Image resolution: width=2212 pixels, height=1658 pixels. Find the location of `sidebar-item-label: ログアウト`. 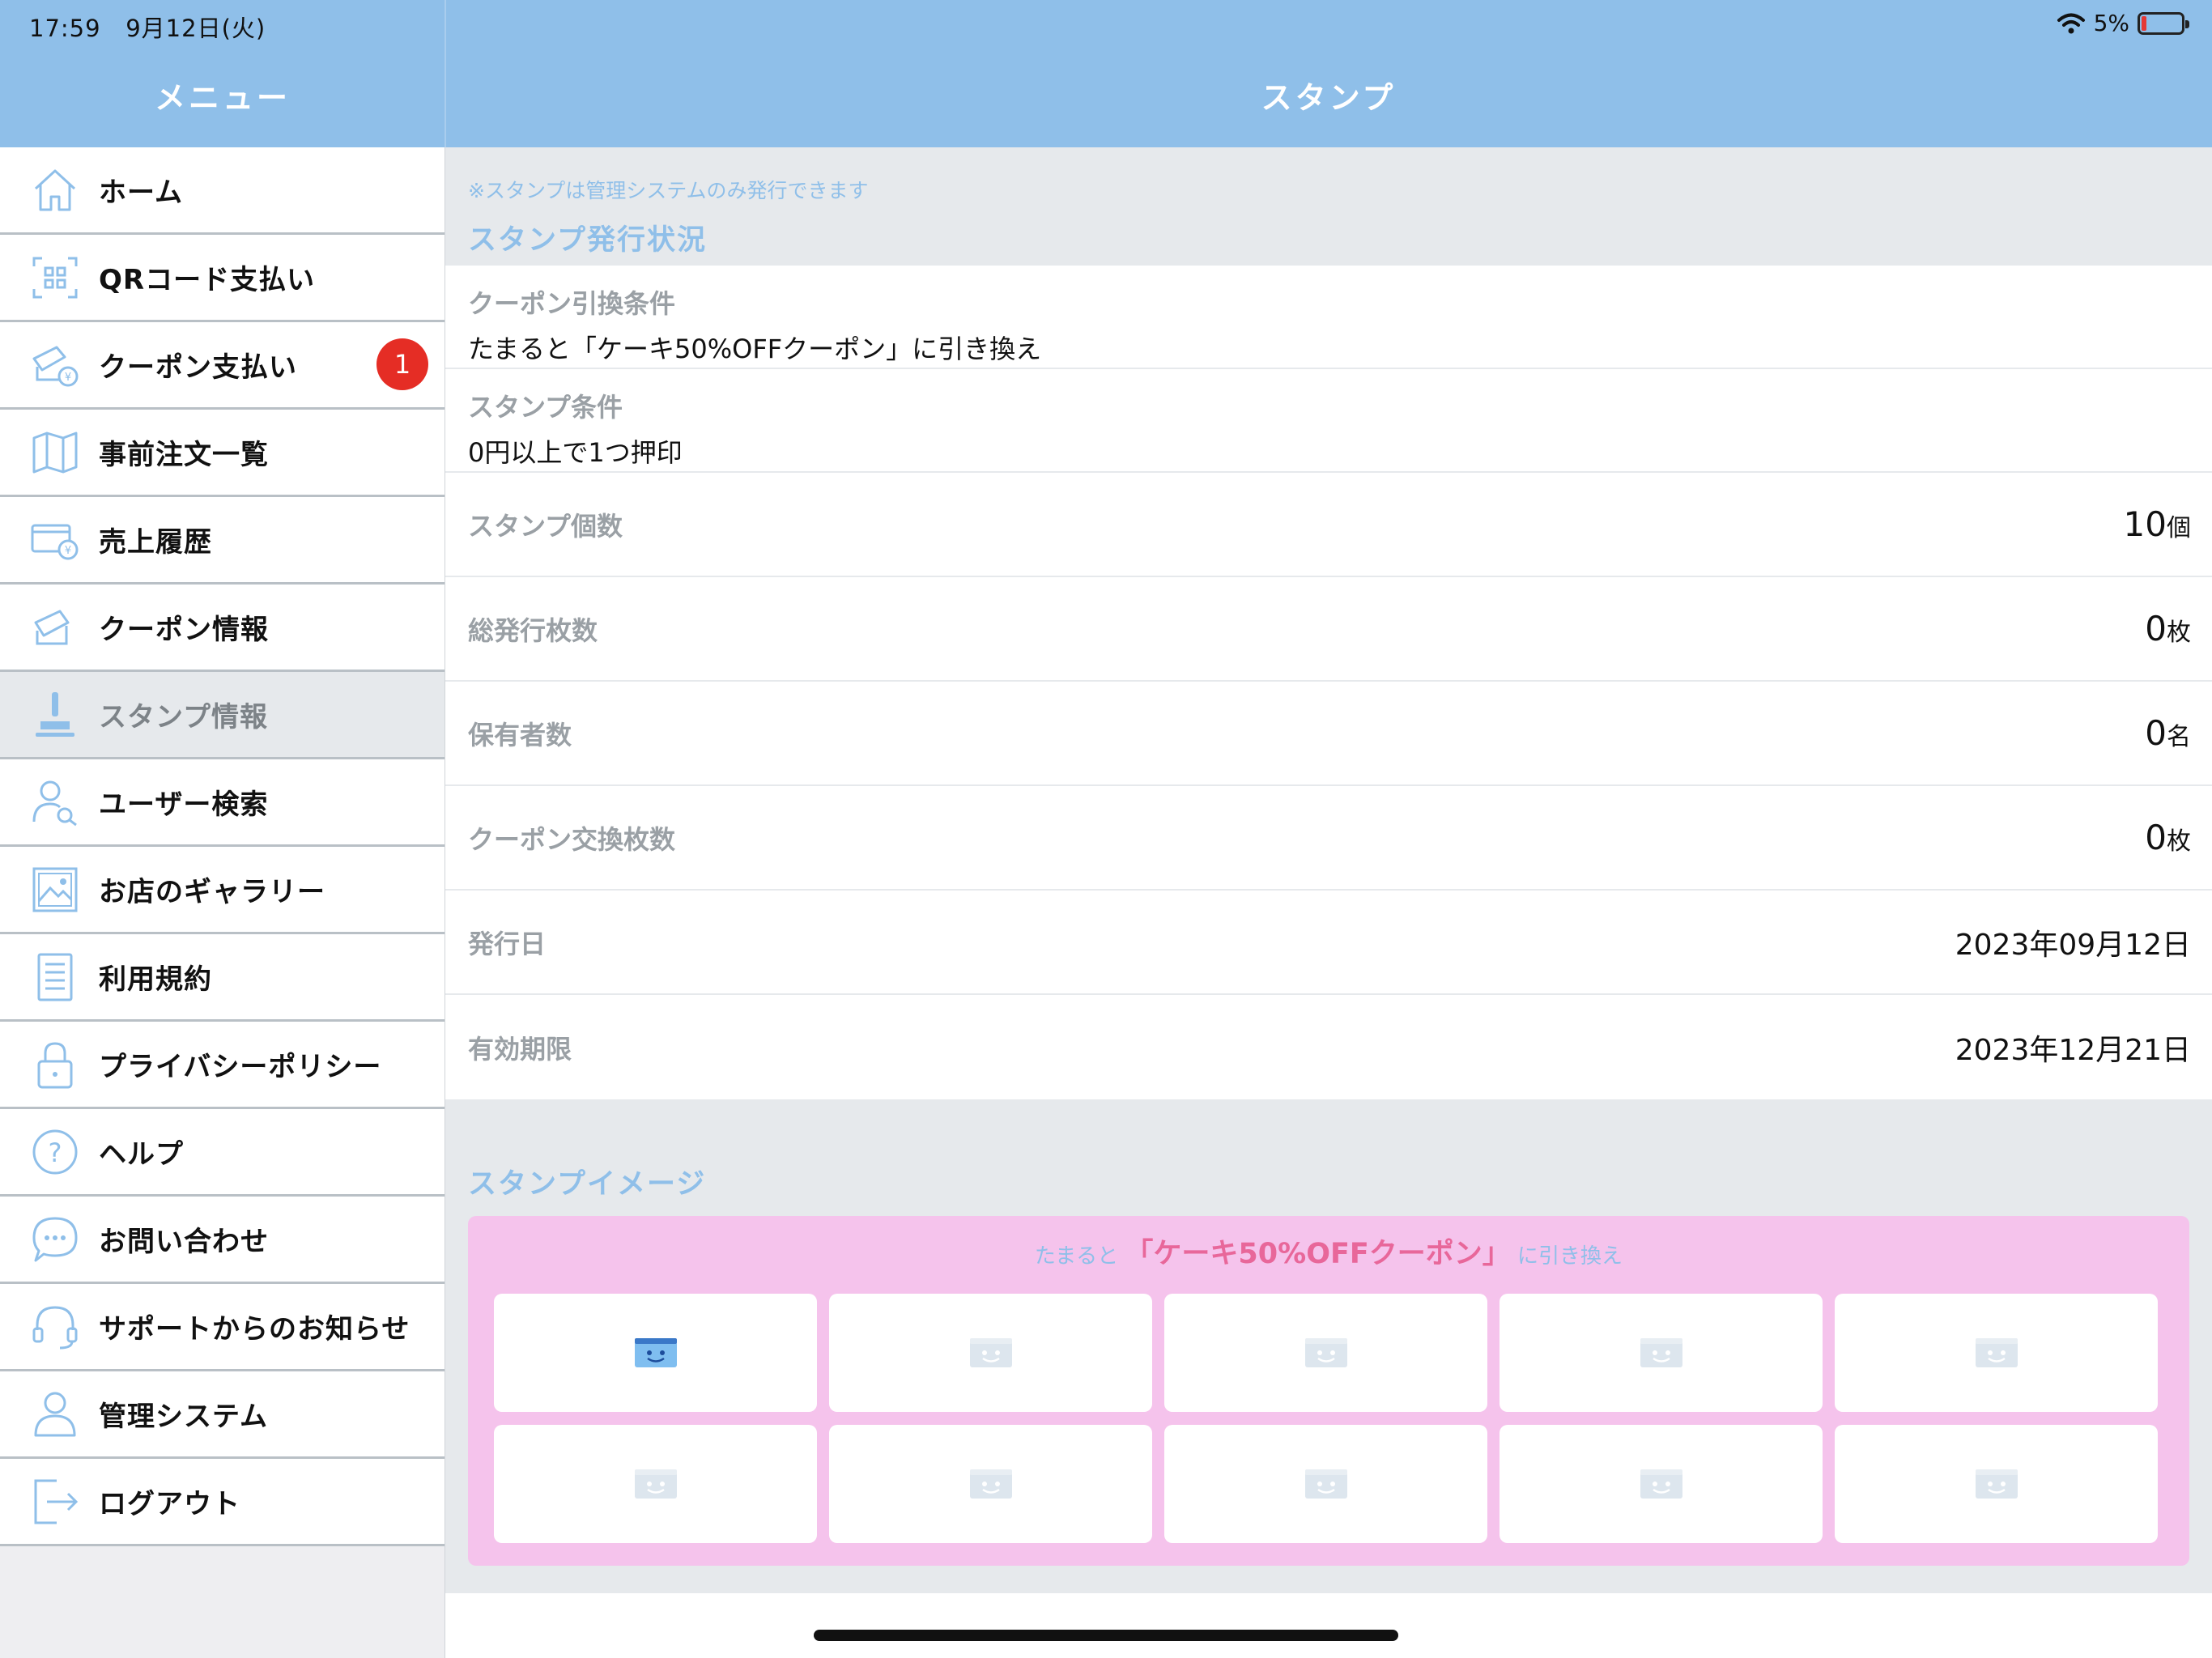

sidebar-item-label: ログアウト is located at coordinates (169, 1504).